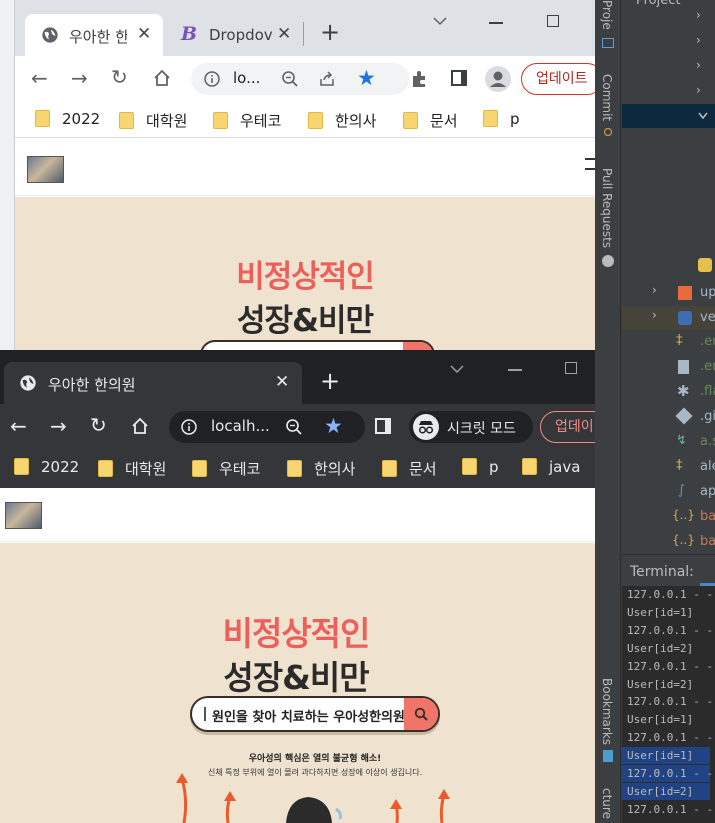  What do you see at coordinates (668, 116) in the screenshot?
I see `tree-row-selected` at bounding box center [668, 116].